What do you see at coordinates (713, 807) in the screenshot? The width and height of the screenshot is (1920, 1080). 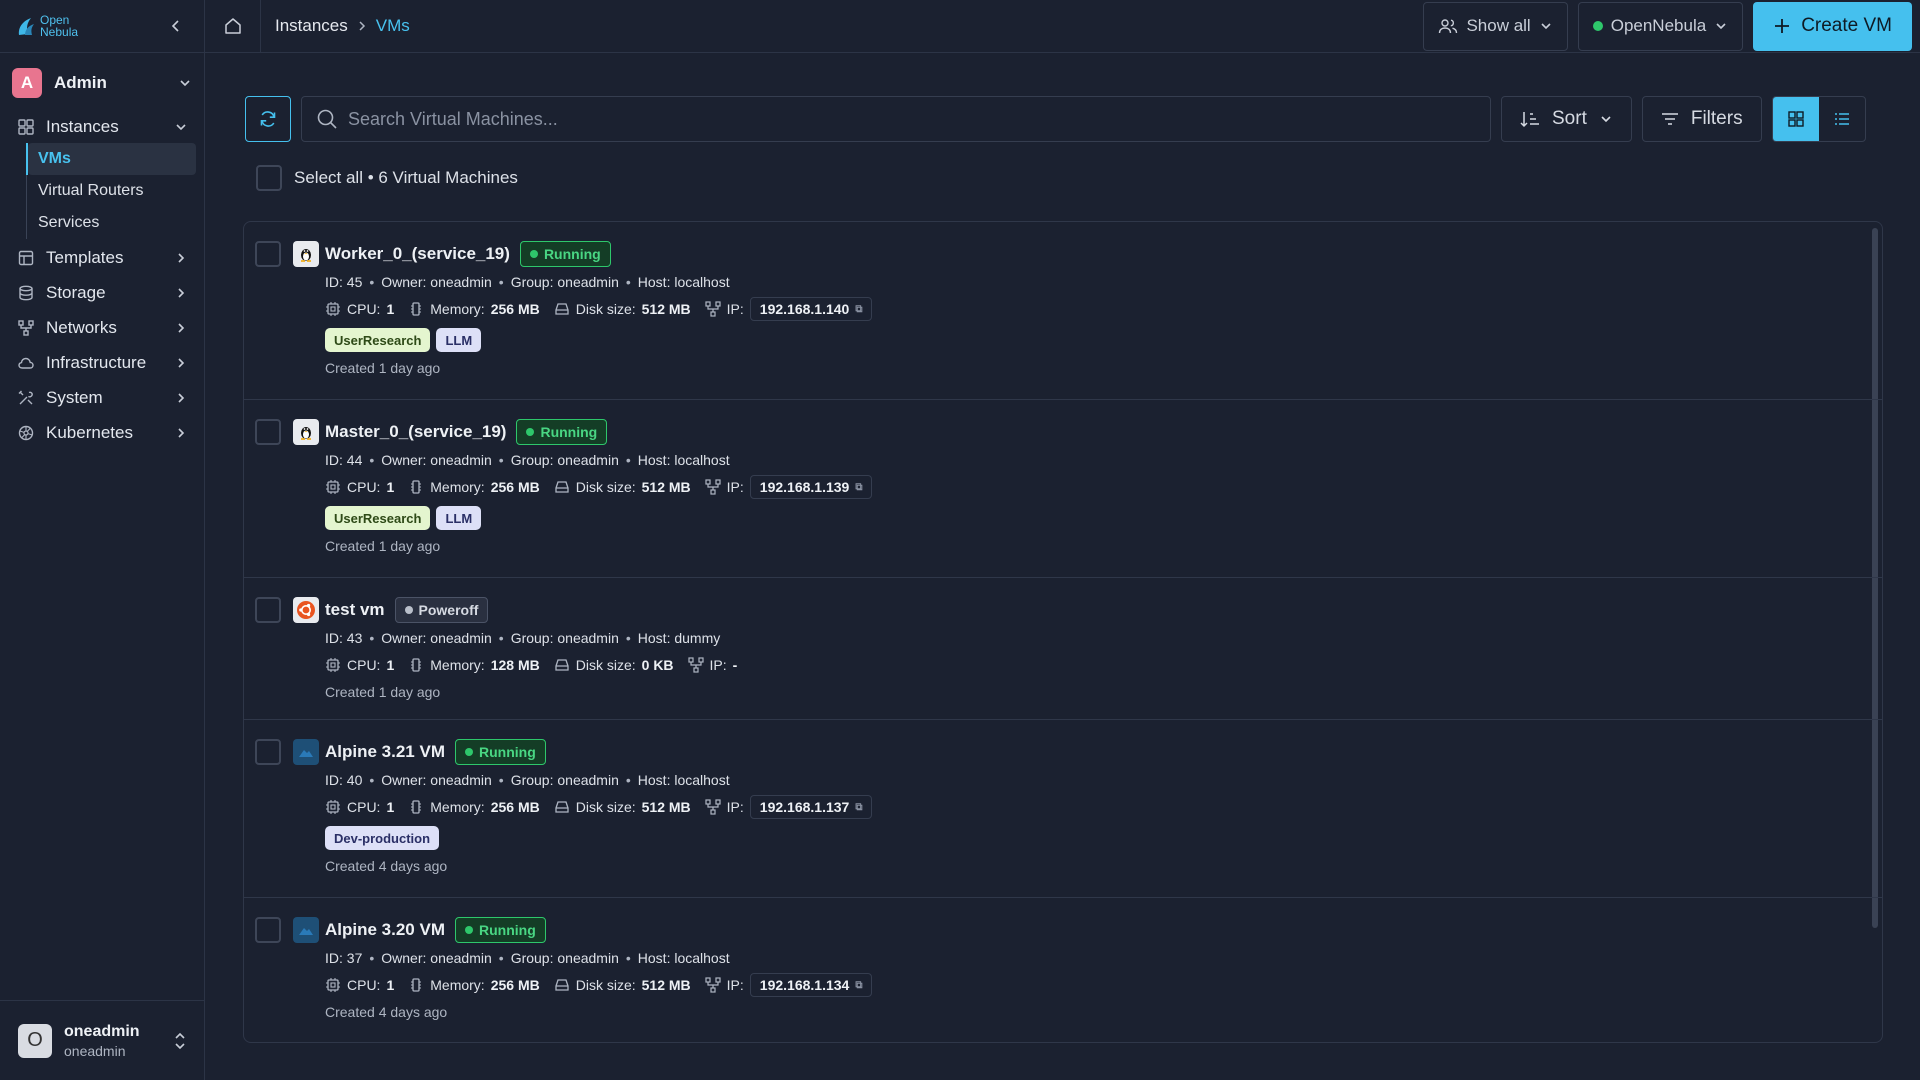 I see `network-icon` at bounding box center [713, 807].